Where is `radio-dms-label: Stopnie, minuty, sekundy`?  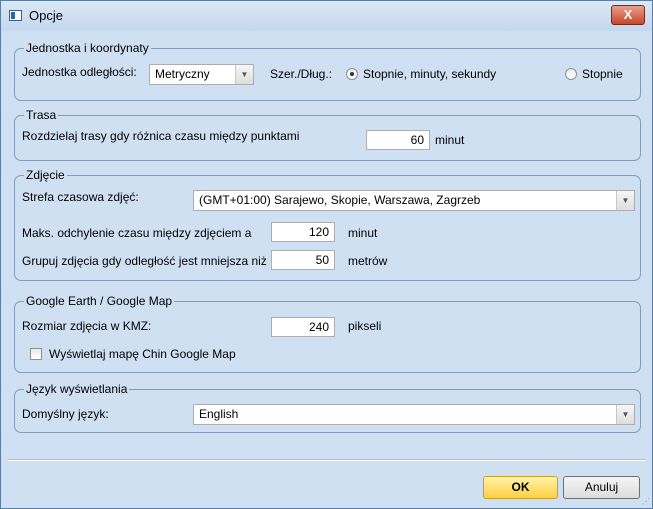 radio-dms-label: Stopnie, minuty, sekundy is located at coordinates (429, 74).